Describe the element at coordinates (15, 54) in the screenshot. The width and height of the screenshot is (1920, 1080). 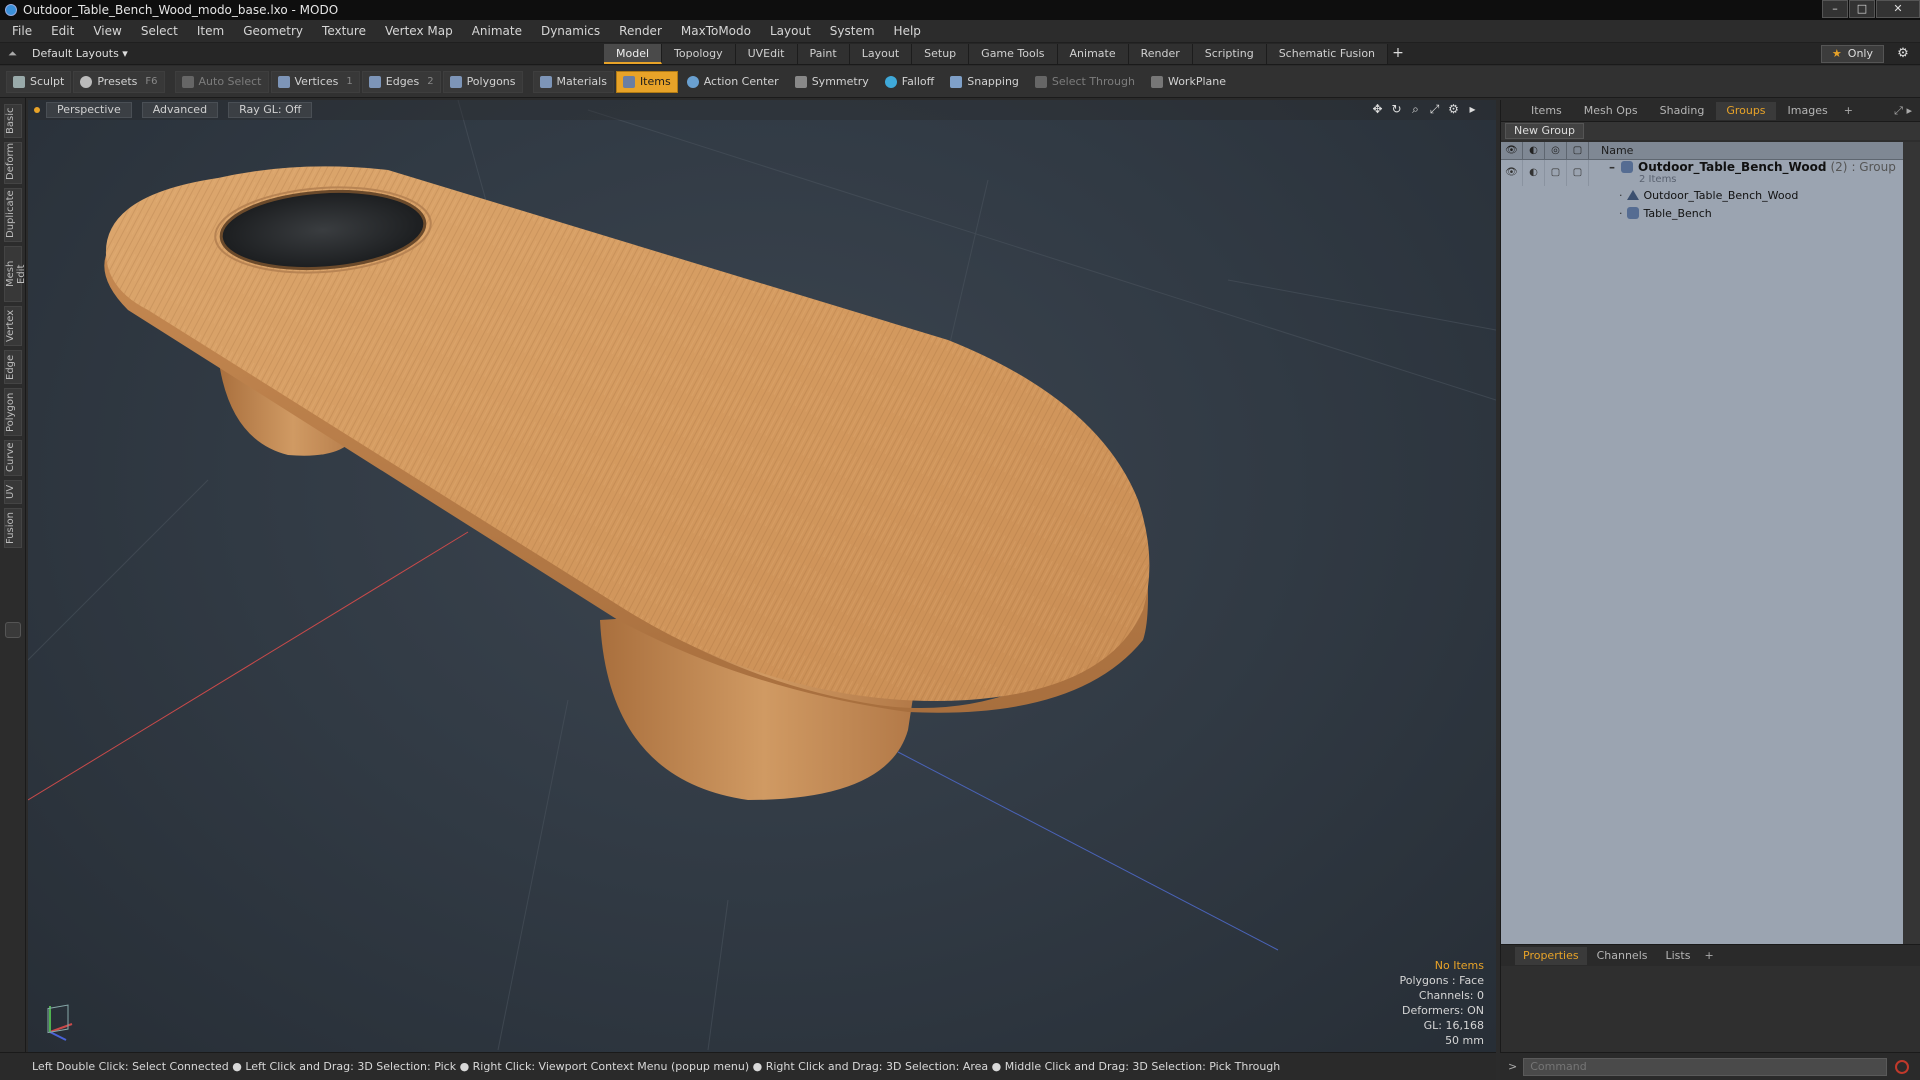
I see `layout-collapse-icon: ⏶` at that location.